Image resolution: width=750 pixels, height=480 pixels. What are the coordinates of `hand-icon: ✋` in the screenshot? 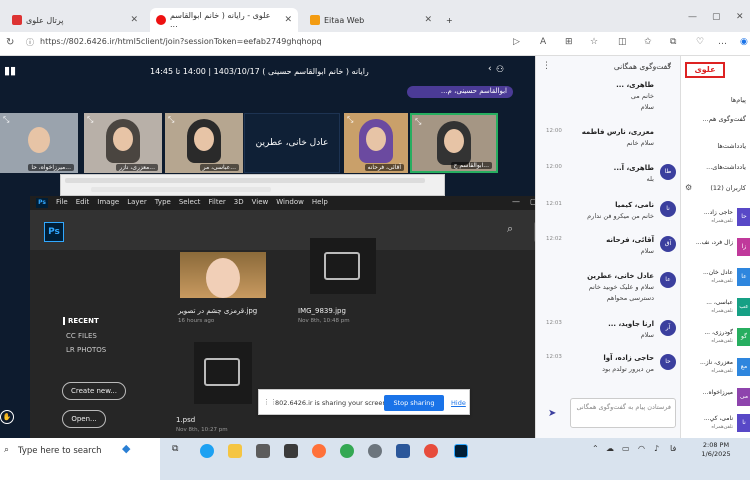 It's located at (7, 417).